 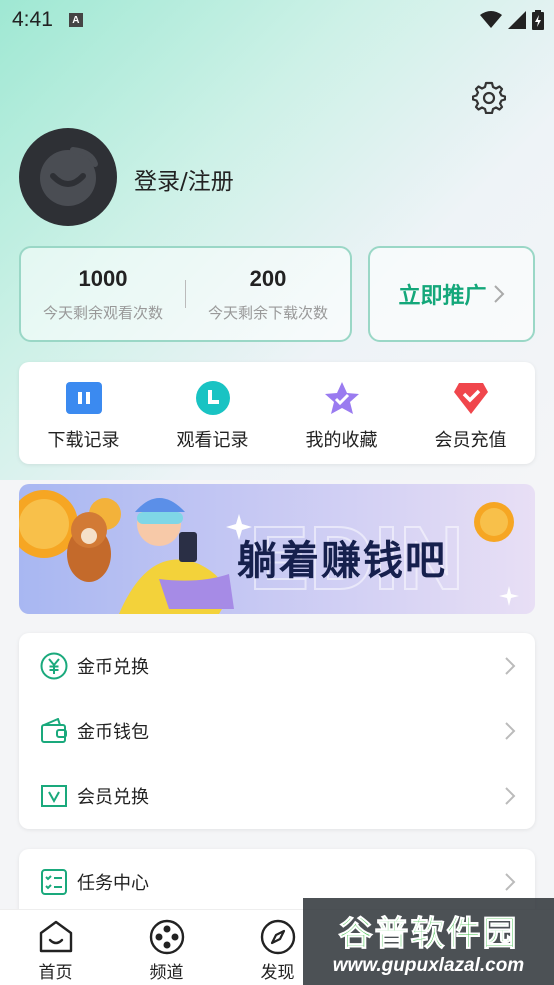 What do you see at coordinates (277, 665) in the screenshot?
I see `menu-coin-exchange: 金币兑换` at bounding box center [277, 665].